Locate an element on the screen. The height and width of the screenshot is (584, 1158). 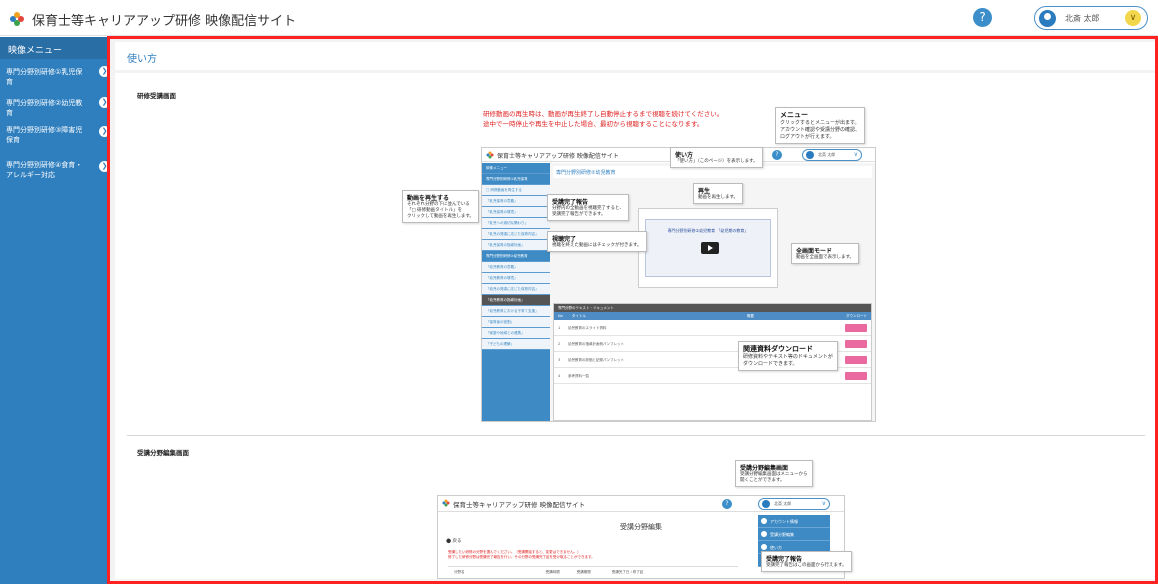
sidebar-item-label: 専門分野別研修③障害児保育 is located at coordinates (44, 135).